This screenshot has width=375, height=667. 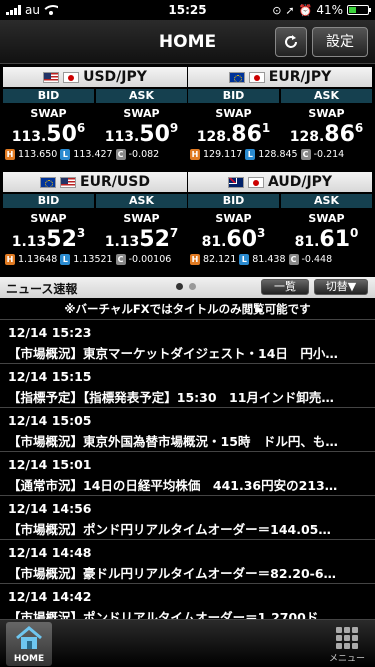 What do you see at coordinates (285, 287) in the screenshot?
I see `news-list-button: 一覧` at bounding box center [285, 287].